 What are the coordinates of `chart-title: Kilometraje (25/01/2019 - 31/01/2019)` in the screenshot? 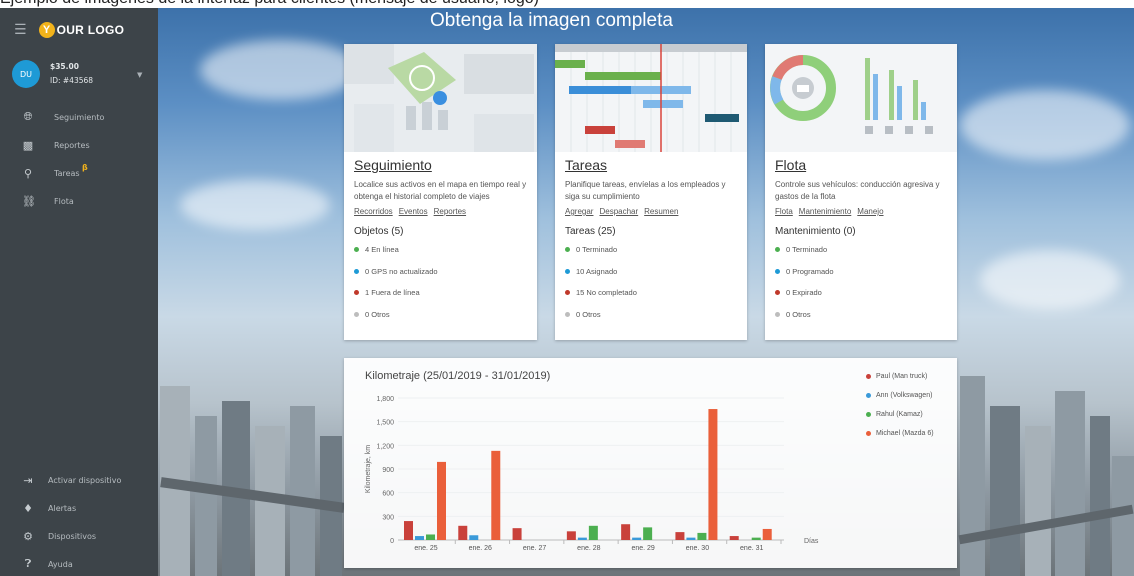 It's located at (458, 376).